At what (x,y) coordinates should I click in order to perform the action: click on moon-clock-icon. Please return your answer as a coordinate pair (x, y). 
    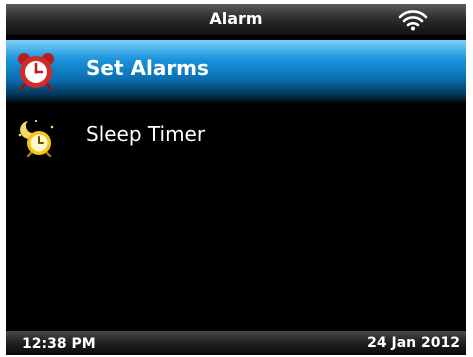
    Looking at the image, I should click on (36, 138).